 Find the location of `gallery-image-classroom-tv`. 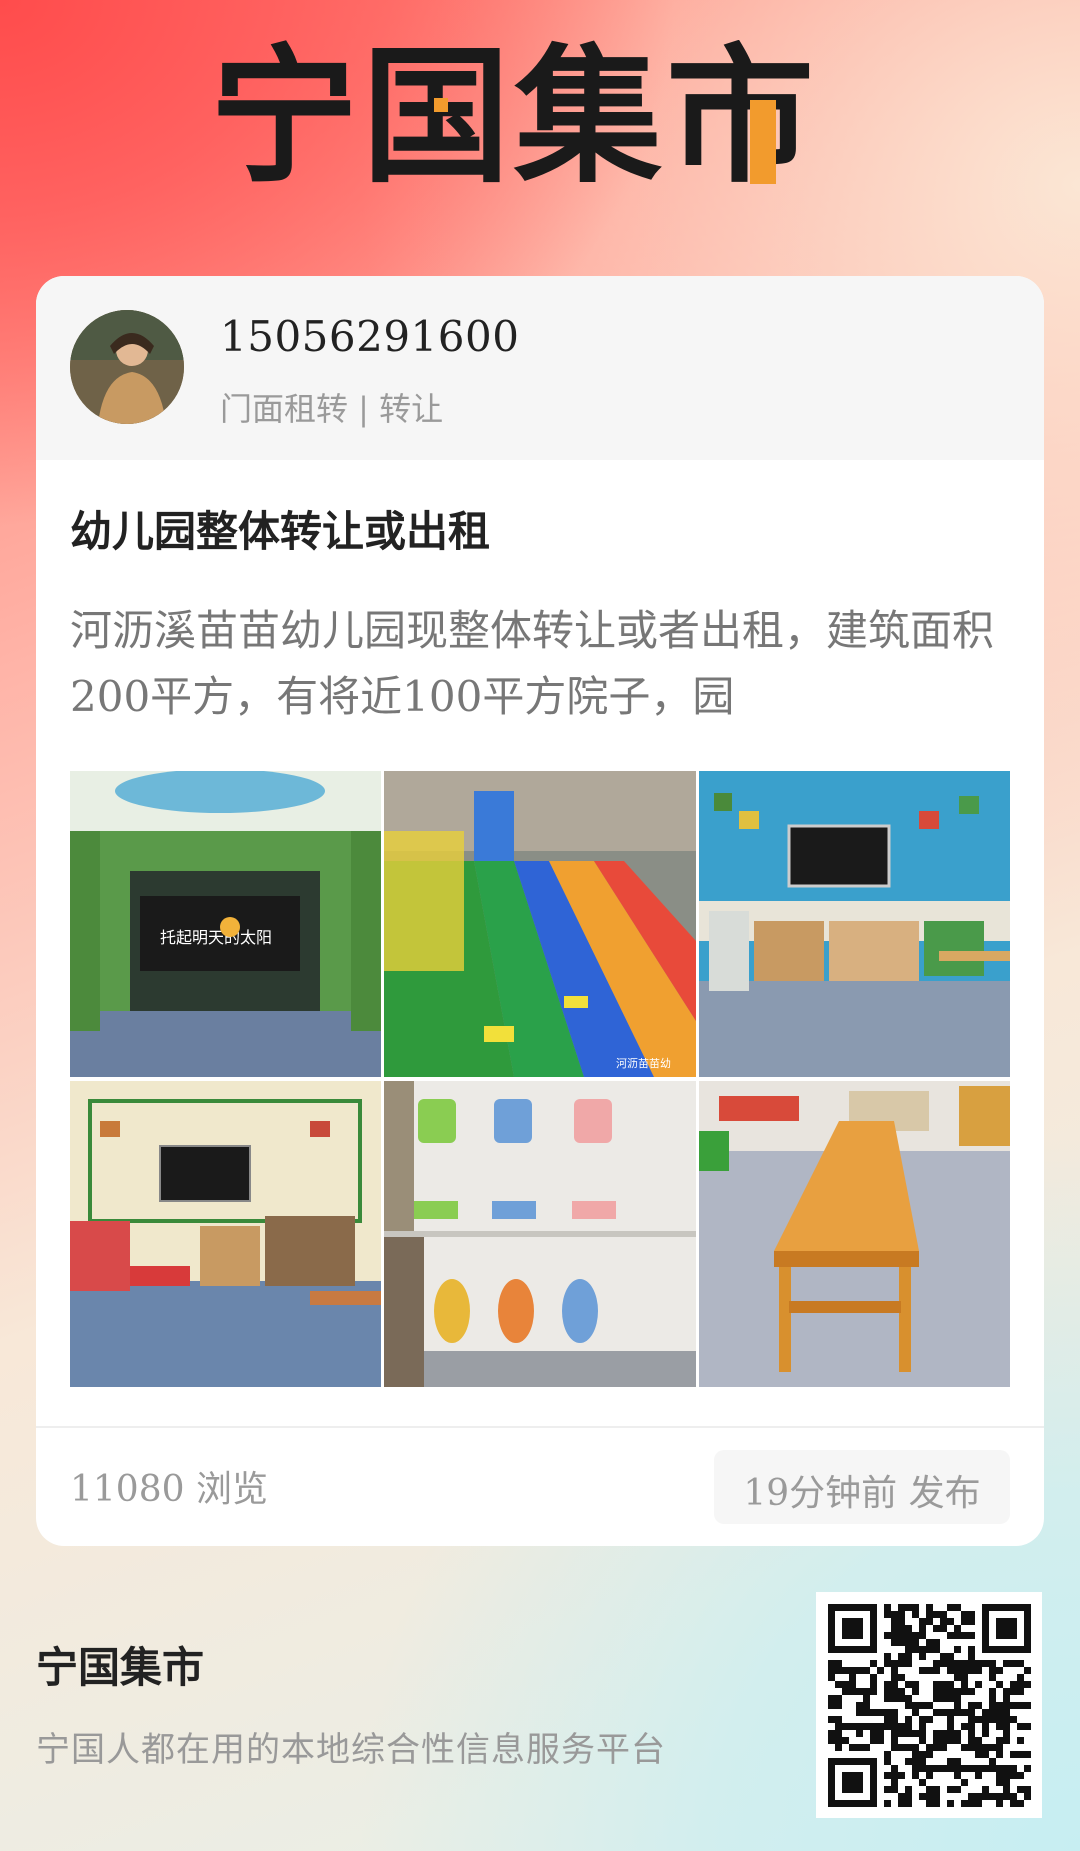

gallery-image-classroom-tv is located at coordinates (225, 1234).